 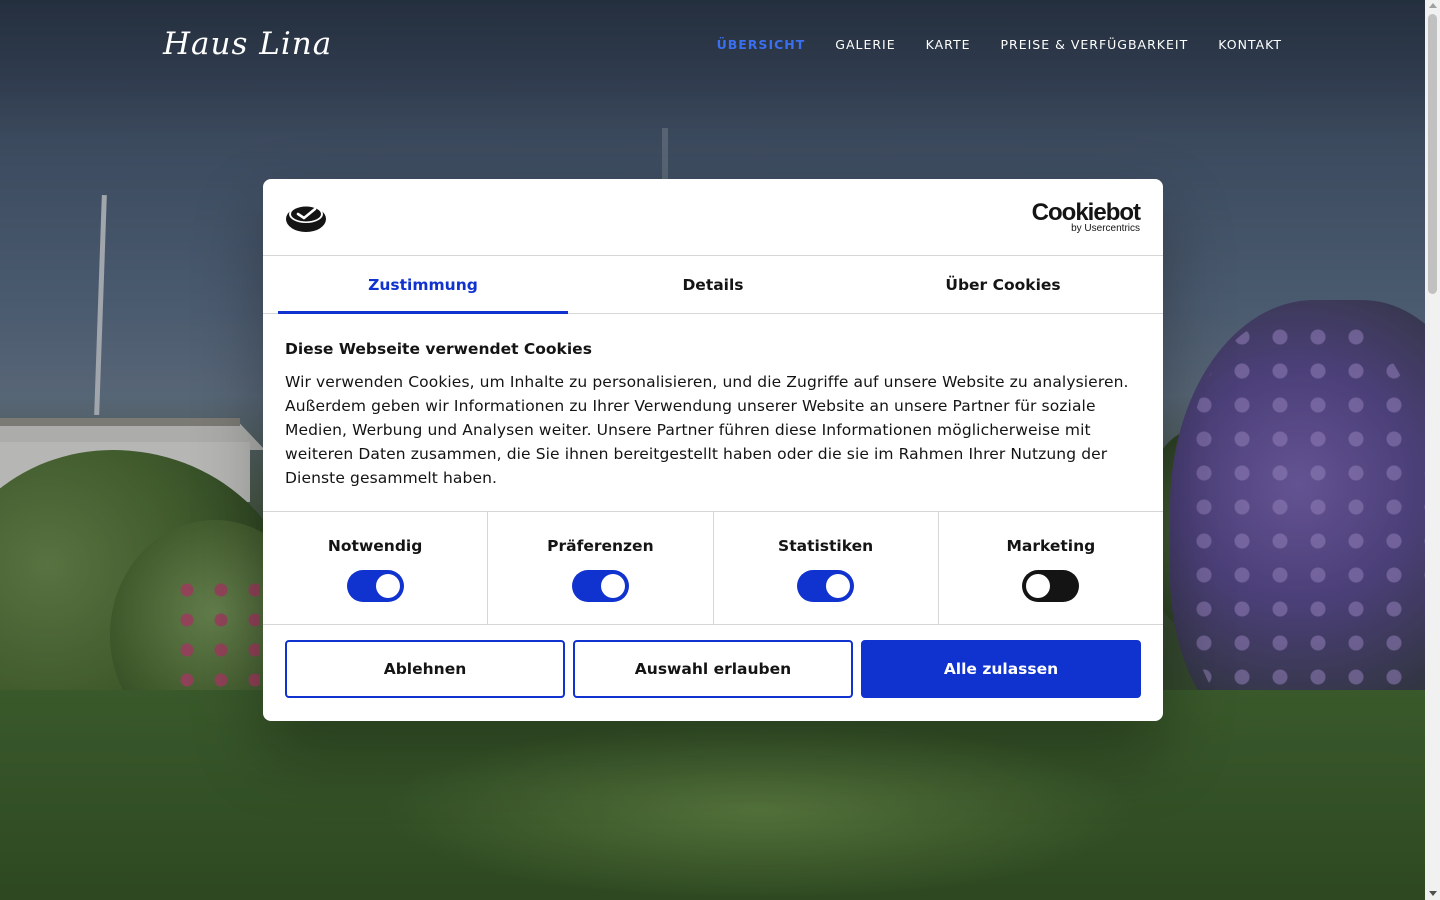 I want to click on decline-button: Ablehnen, so click(x=425, y=669).